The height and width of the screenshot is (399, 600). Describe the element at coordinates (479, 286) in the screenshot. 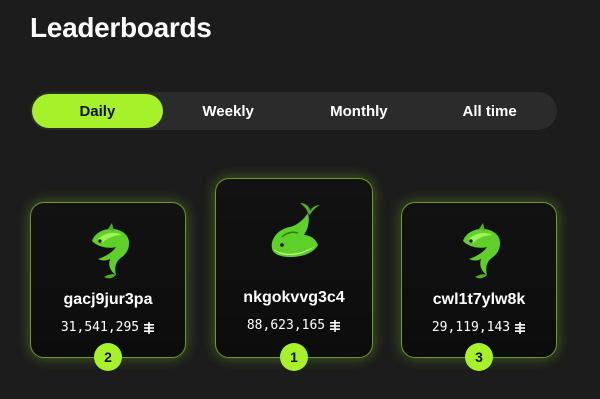

I see `leaderboard-card-rank-3: cwl1t7ylw8k 29,119,143 3` at that location.